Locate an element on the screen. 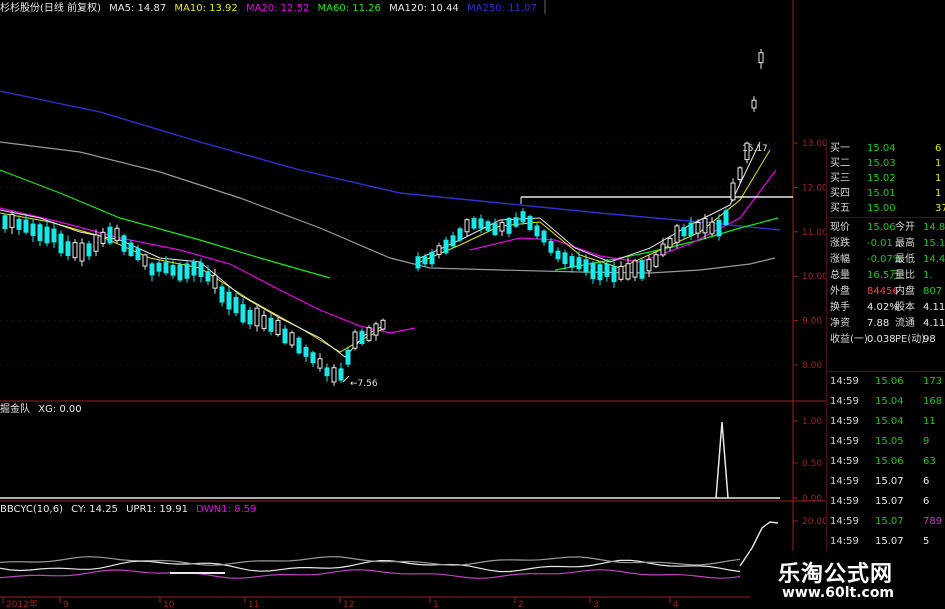 This screenshot has height=609, width=945. tick-volume: 173 is located at coordinates (933, 381).